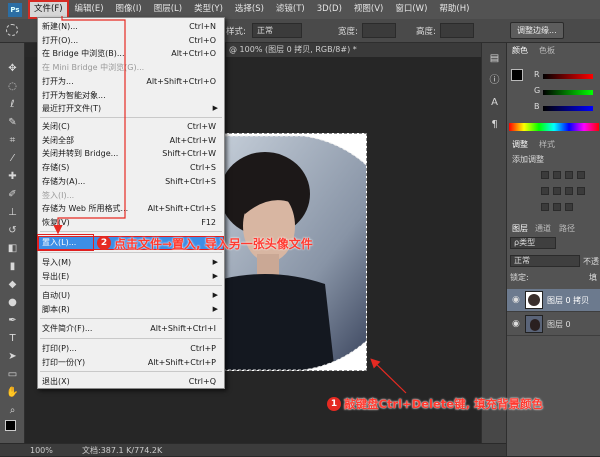 The height and width of the screenshot is (457, 600). What do you see at coordinates (334, 404) in the screenshot?
I see `step-1-badge: 1` at bounding box center [334, 404].